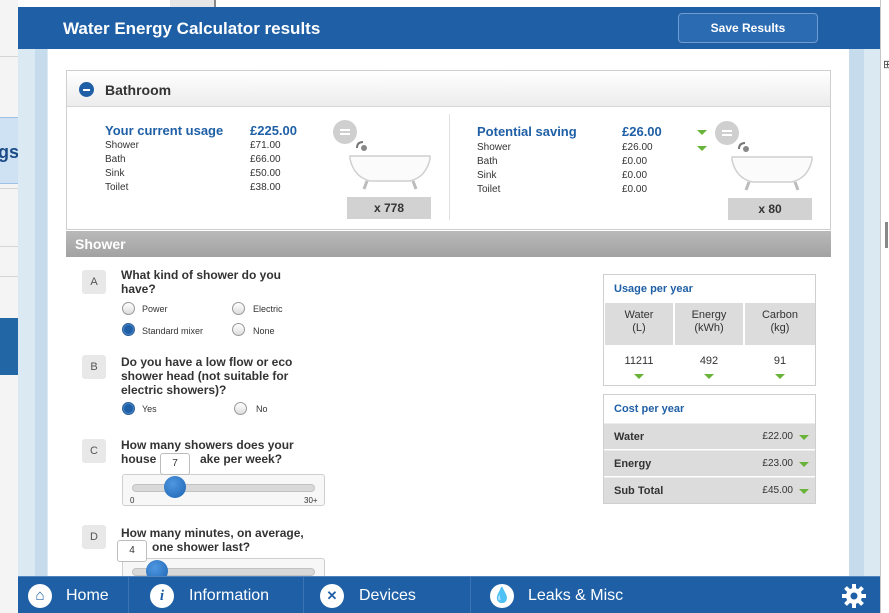  What do you see at coordinates (856, 312) in the screenshot?
I see `panel-edge-right` at bounding box center [856, 312].